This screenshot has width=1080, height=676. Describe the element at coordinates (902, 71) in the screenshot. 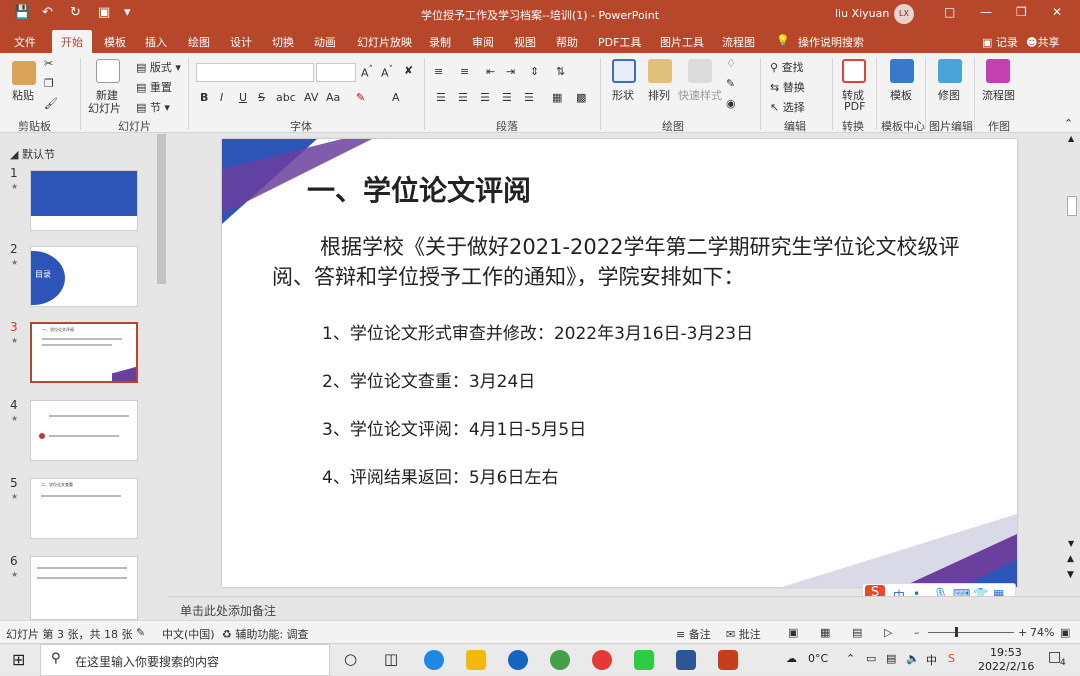

I see `template-icon` at that location.